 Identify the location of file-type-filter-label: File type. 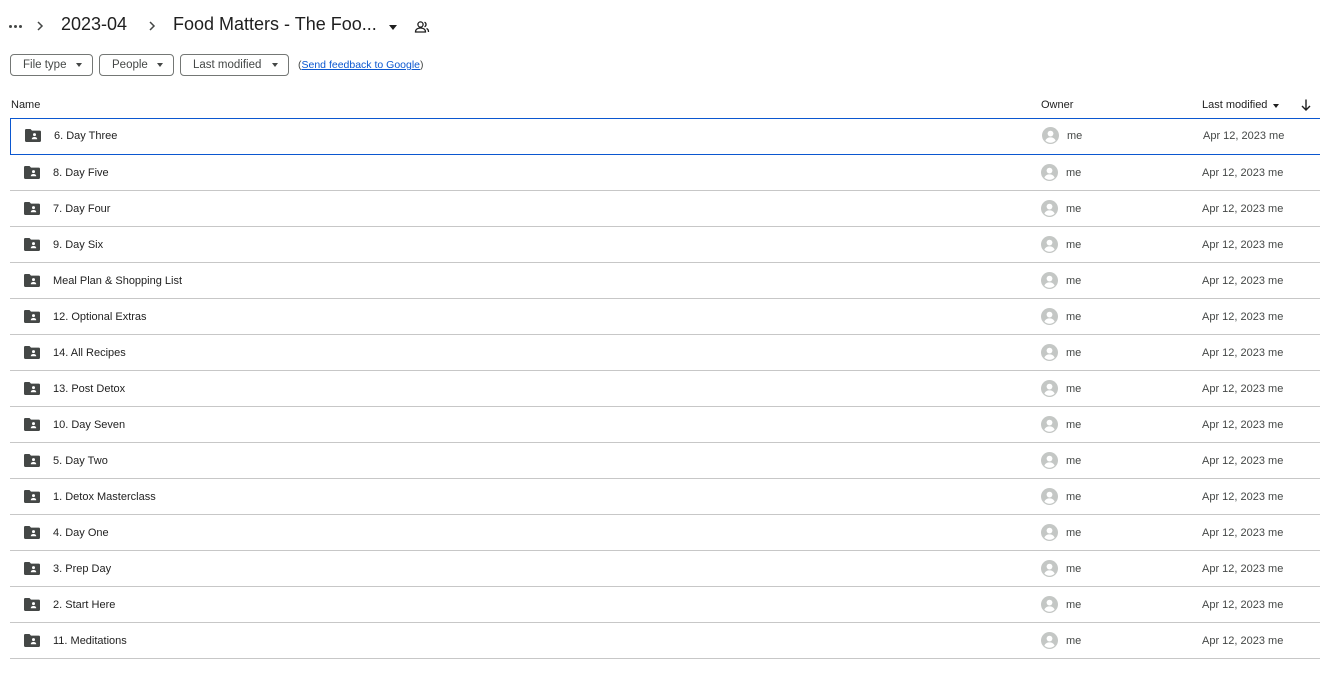
(45, 65).